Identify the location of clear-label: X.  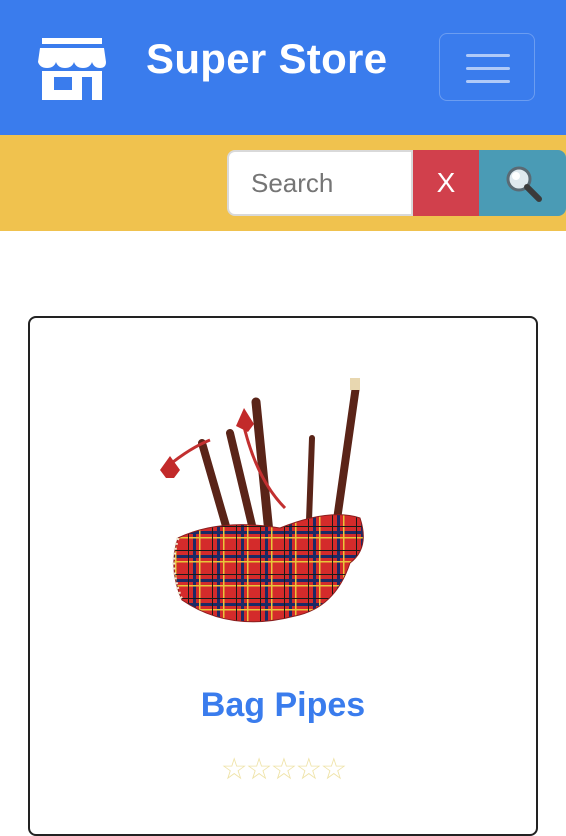
(446, 182).